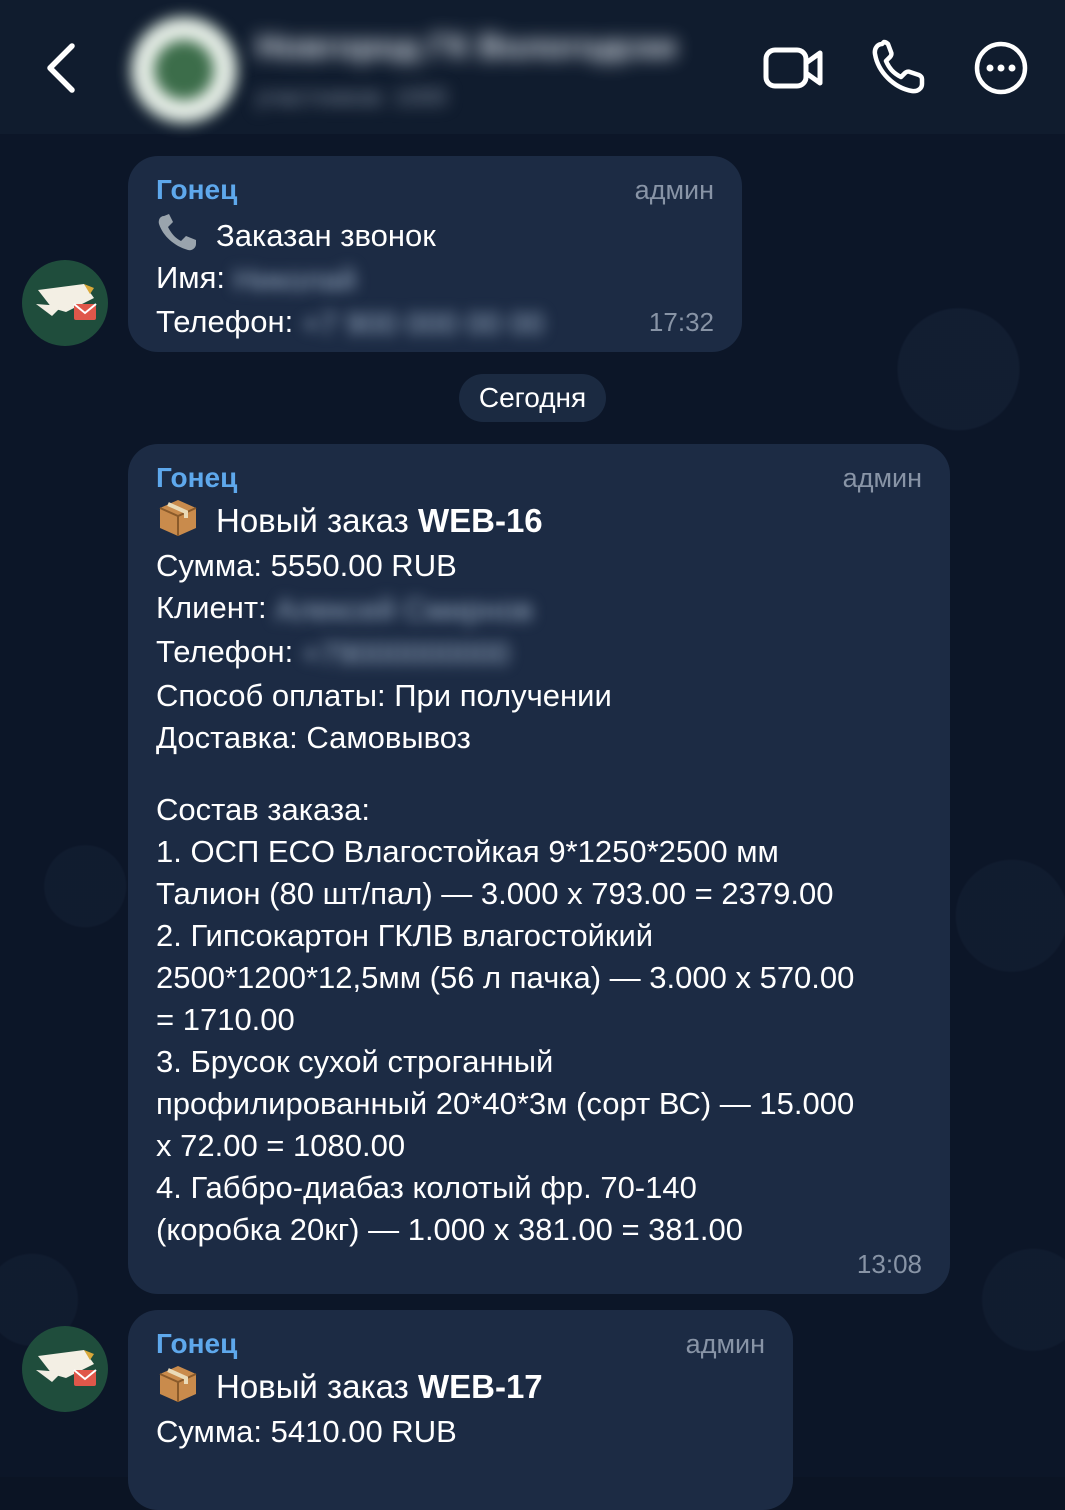 This screenshot has height=1510, width=1065. Describe the element at coordinates (480, 520) in the screenshot. I see `order-id: WEB-16` at that location.